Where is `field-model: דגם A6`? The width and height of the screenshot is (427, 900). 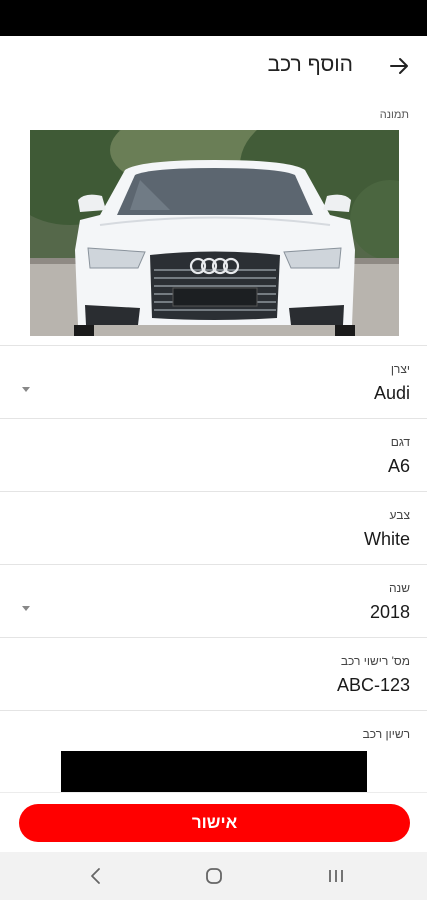 field-model: דגם A6 is located at coordinates (213, 455).